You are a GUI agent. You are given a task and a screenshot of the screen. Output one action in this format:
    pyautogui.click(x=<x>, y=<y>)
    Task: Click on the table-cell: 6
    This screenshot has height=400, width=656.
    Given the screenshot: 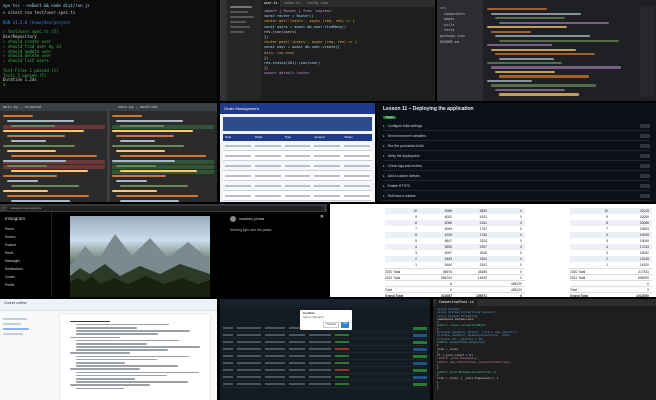 What is the action you would take?
    pyautogui.click(x=451, y=284)
    